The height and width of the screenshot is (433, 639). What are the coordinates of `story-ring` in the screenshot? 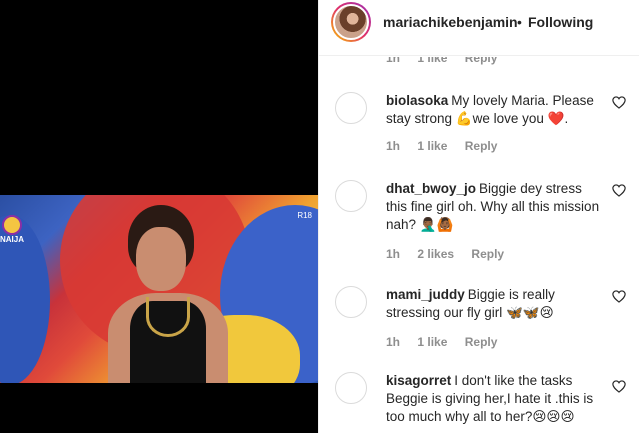 It's located at (351, 22).